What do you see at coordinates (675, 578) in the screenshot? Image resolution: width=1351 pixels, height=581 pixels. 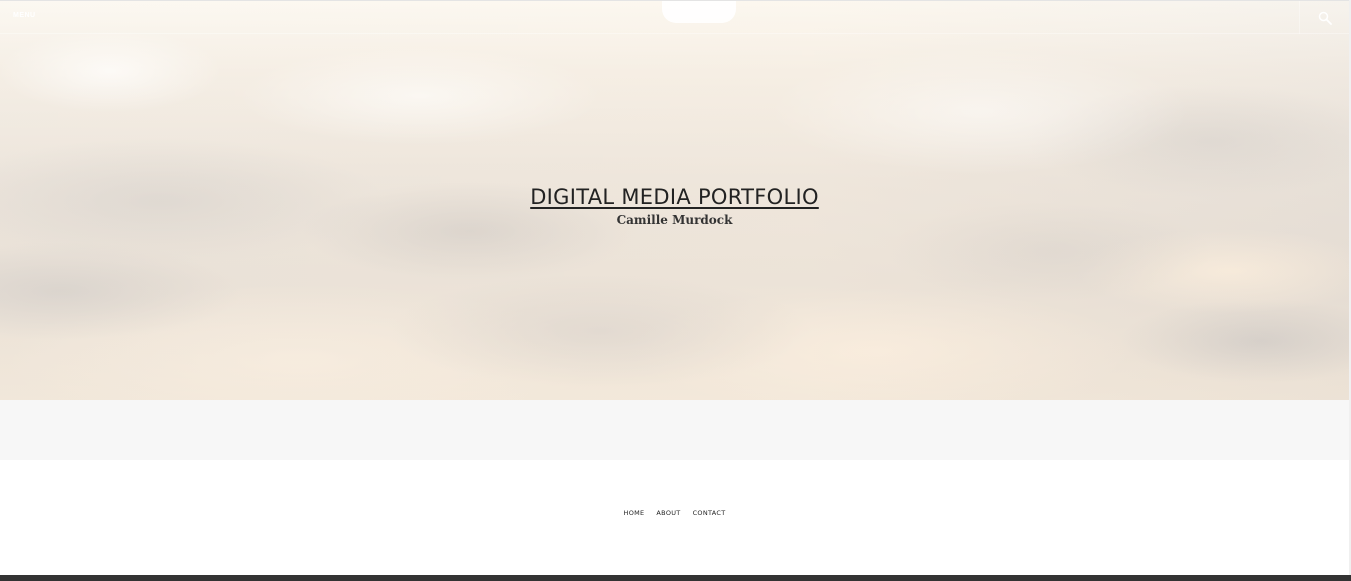 I see `footer-bottom-bar` at bounding box center [675, 578].